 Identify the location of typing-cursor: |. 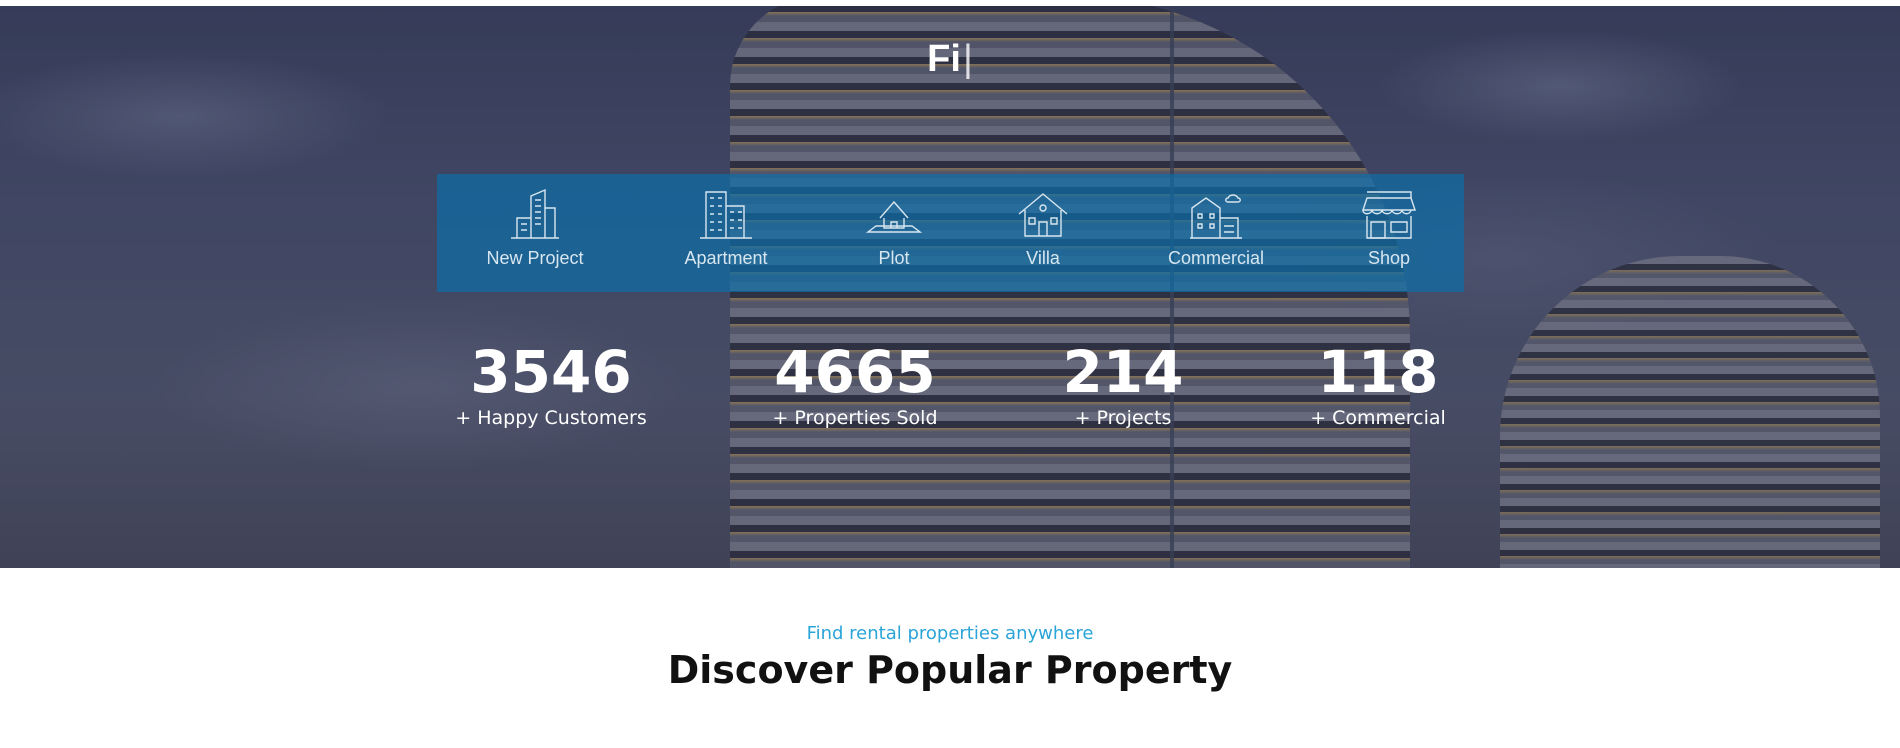
(967, 59).